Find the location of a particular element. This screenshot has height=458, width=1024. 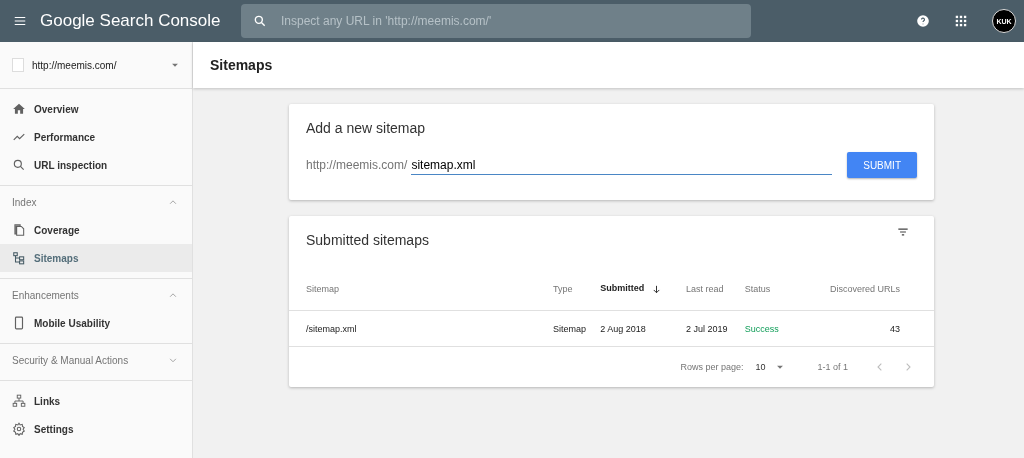

gear-icon is located at coordinates (19, 429).